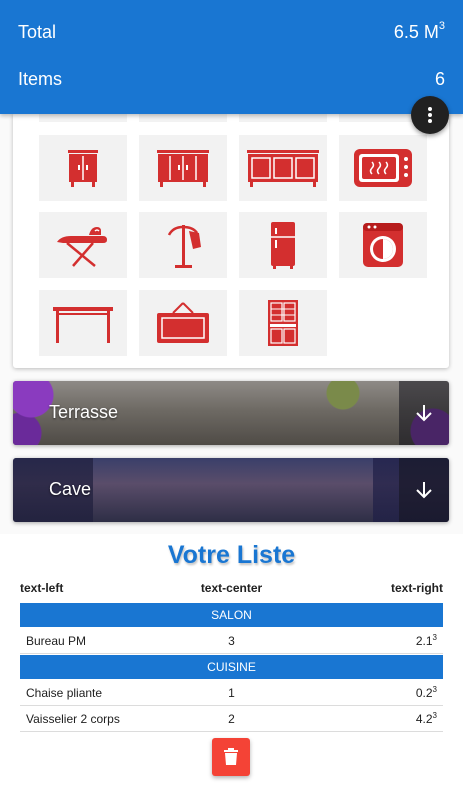  I want to click on total-row: Total 6.5 M3, so click(231, 31).